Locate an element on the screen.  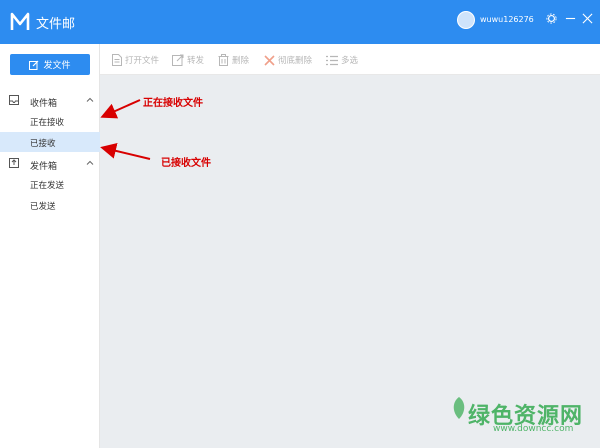
arrow-receiving is located at coordinates (120, 109).